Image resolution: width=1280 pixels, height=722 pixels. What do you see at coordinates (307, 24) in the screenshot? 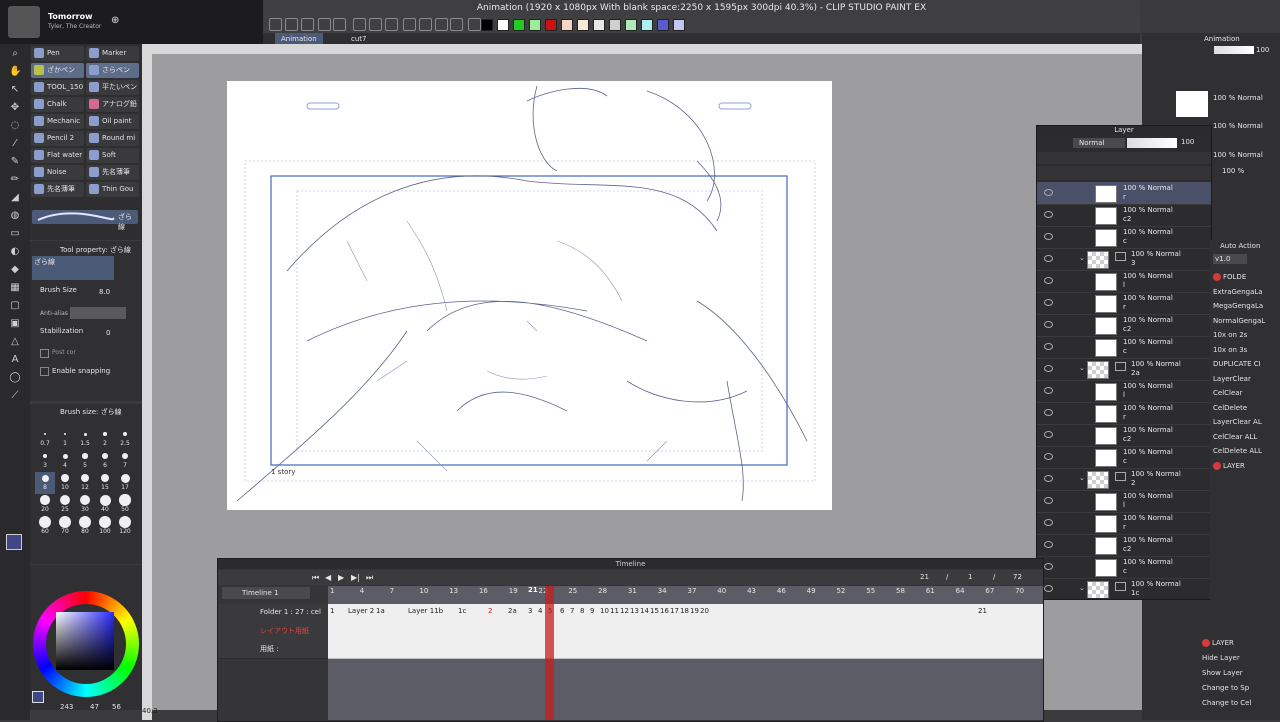
I see `save-icon` at bounding box center [307, 24].